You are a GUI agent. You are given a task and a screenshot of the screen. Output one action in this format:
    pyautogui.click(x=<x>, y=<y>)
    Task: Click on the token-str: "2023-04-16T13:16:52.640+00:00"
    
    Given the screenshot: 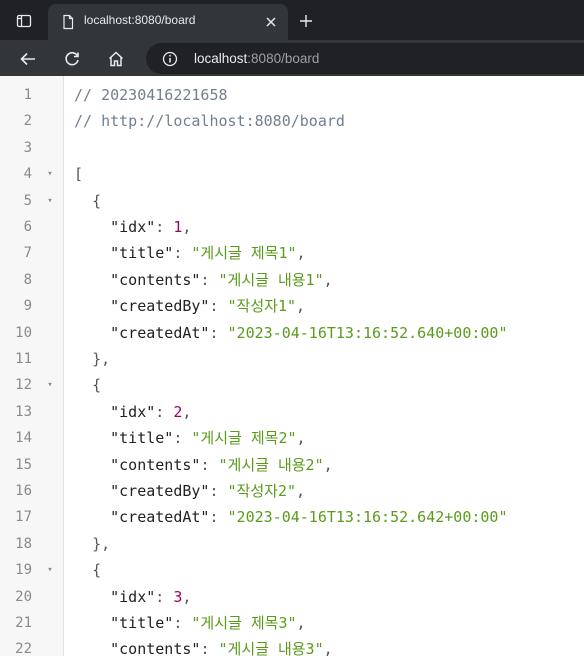 What is the action you would take?
    pyautogui.click(x=367, y=332)
    